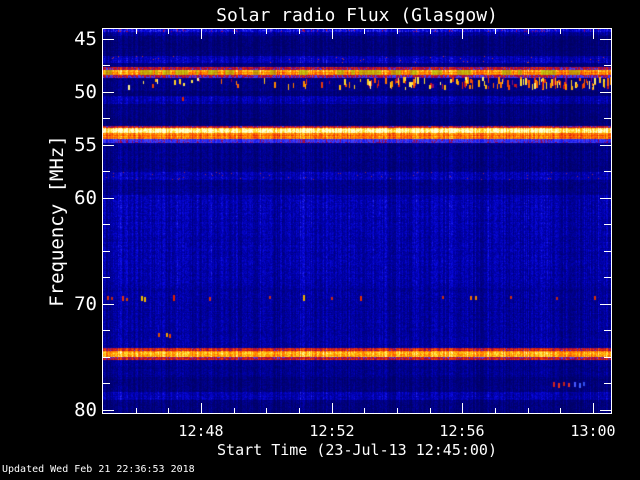 This screenshot has width=640, height=480. I want to click on y-tick-label: 55, so click(85, 145).